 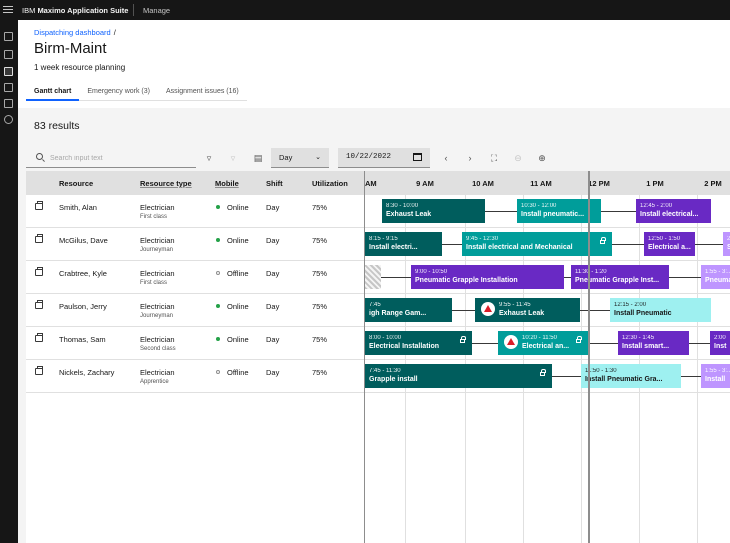 I want to click on timeline-hour-label: 9 AM, so click(x=425, y=183).